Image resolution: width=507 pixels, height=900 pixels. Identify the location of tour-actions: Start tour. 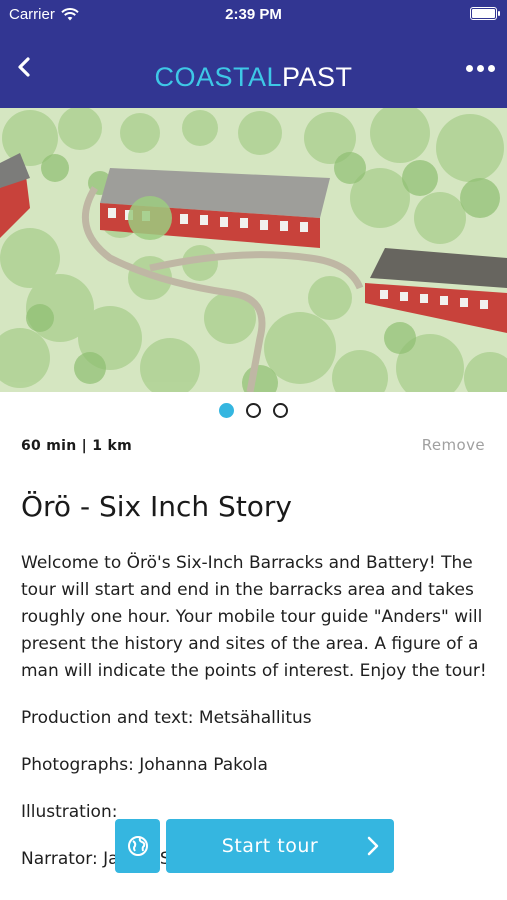
(254, 846).